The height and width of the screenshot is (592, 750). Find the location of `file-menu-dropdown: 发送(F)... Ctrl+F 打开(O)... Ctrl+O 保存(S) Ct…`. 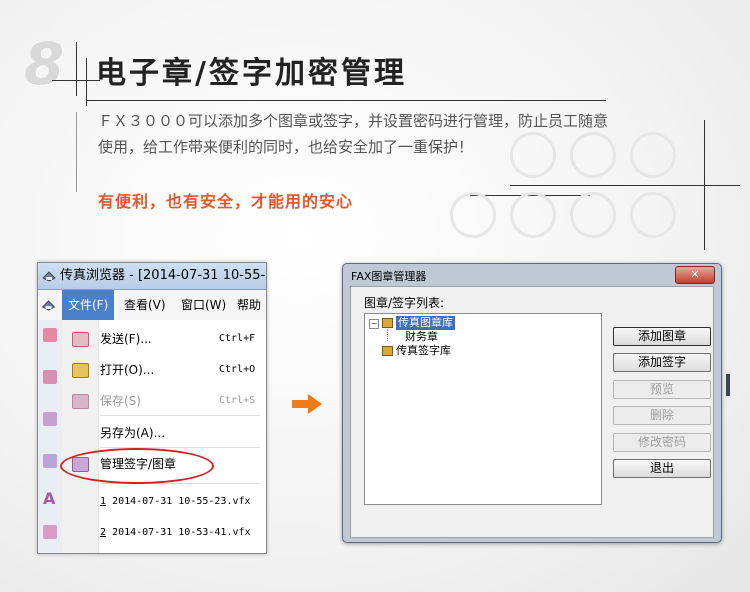

file-menu-dropdown: 发送(F)... Ctrl+F 打开(O)... Ctrl+O 保存(S) Ct… is located at coordinates (164, 436).